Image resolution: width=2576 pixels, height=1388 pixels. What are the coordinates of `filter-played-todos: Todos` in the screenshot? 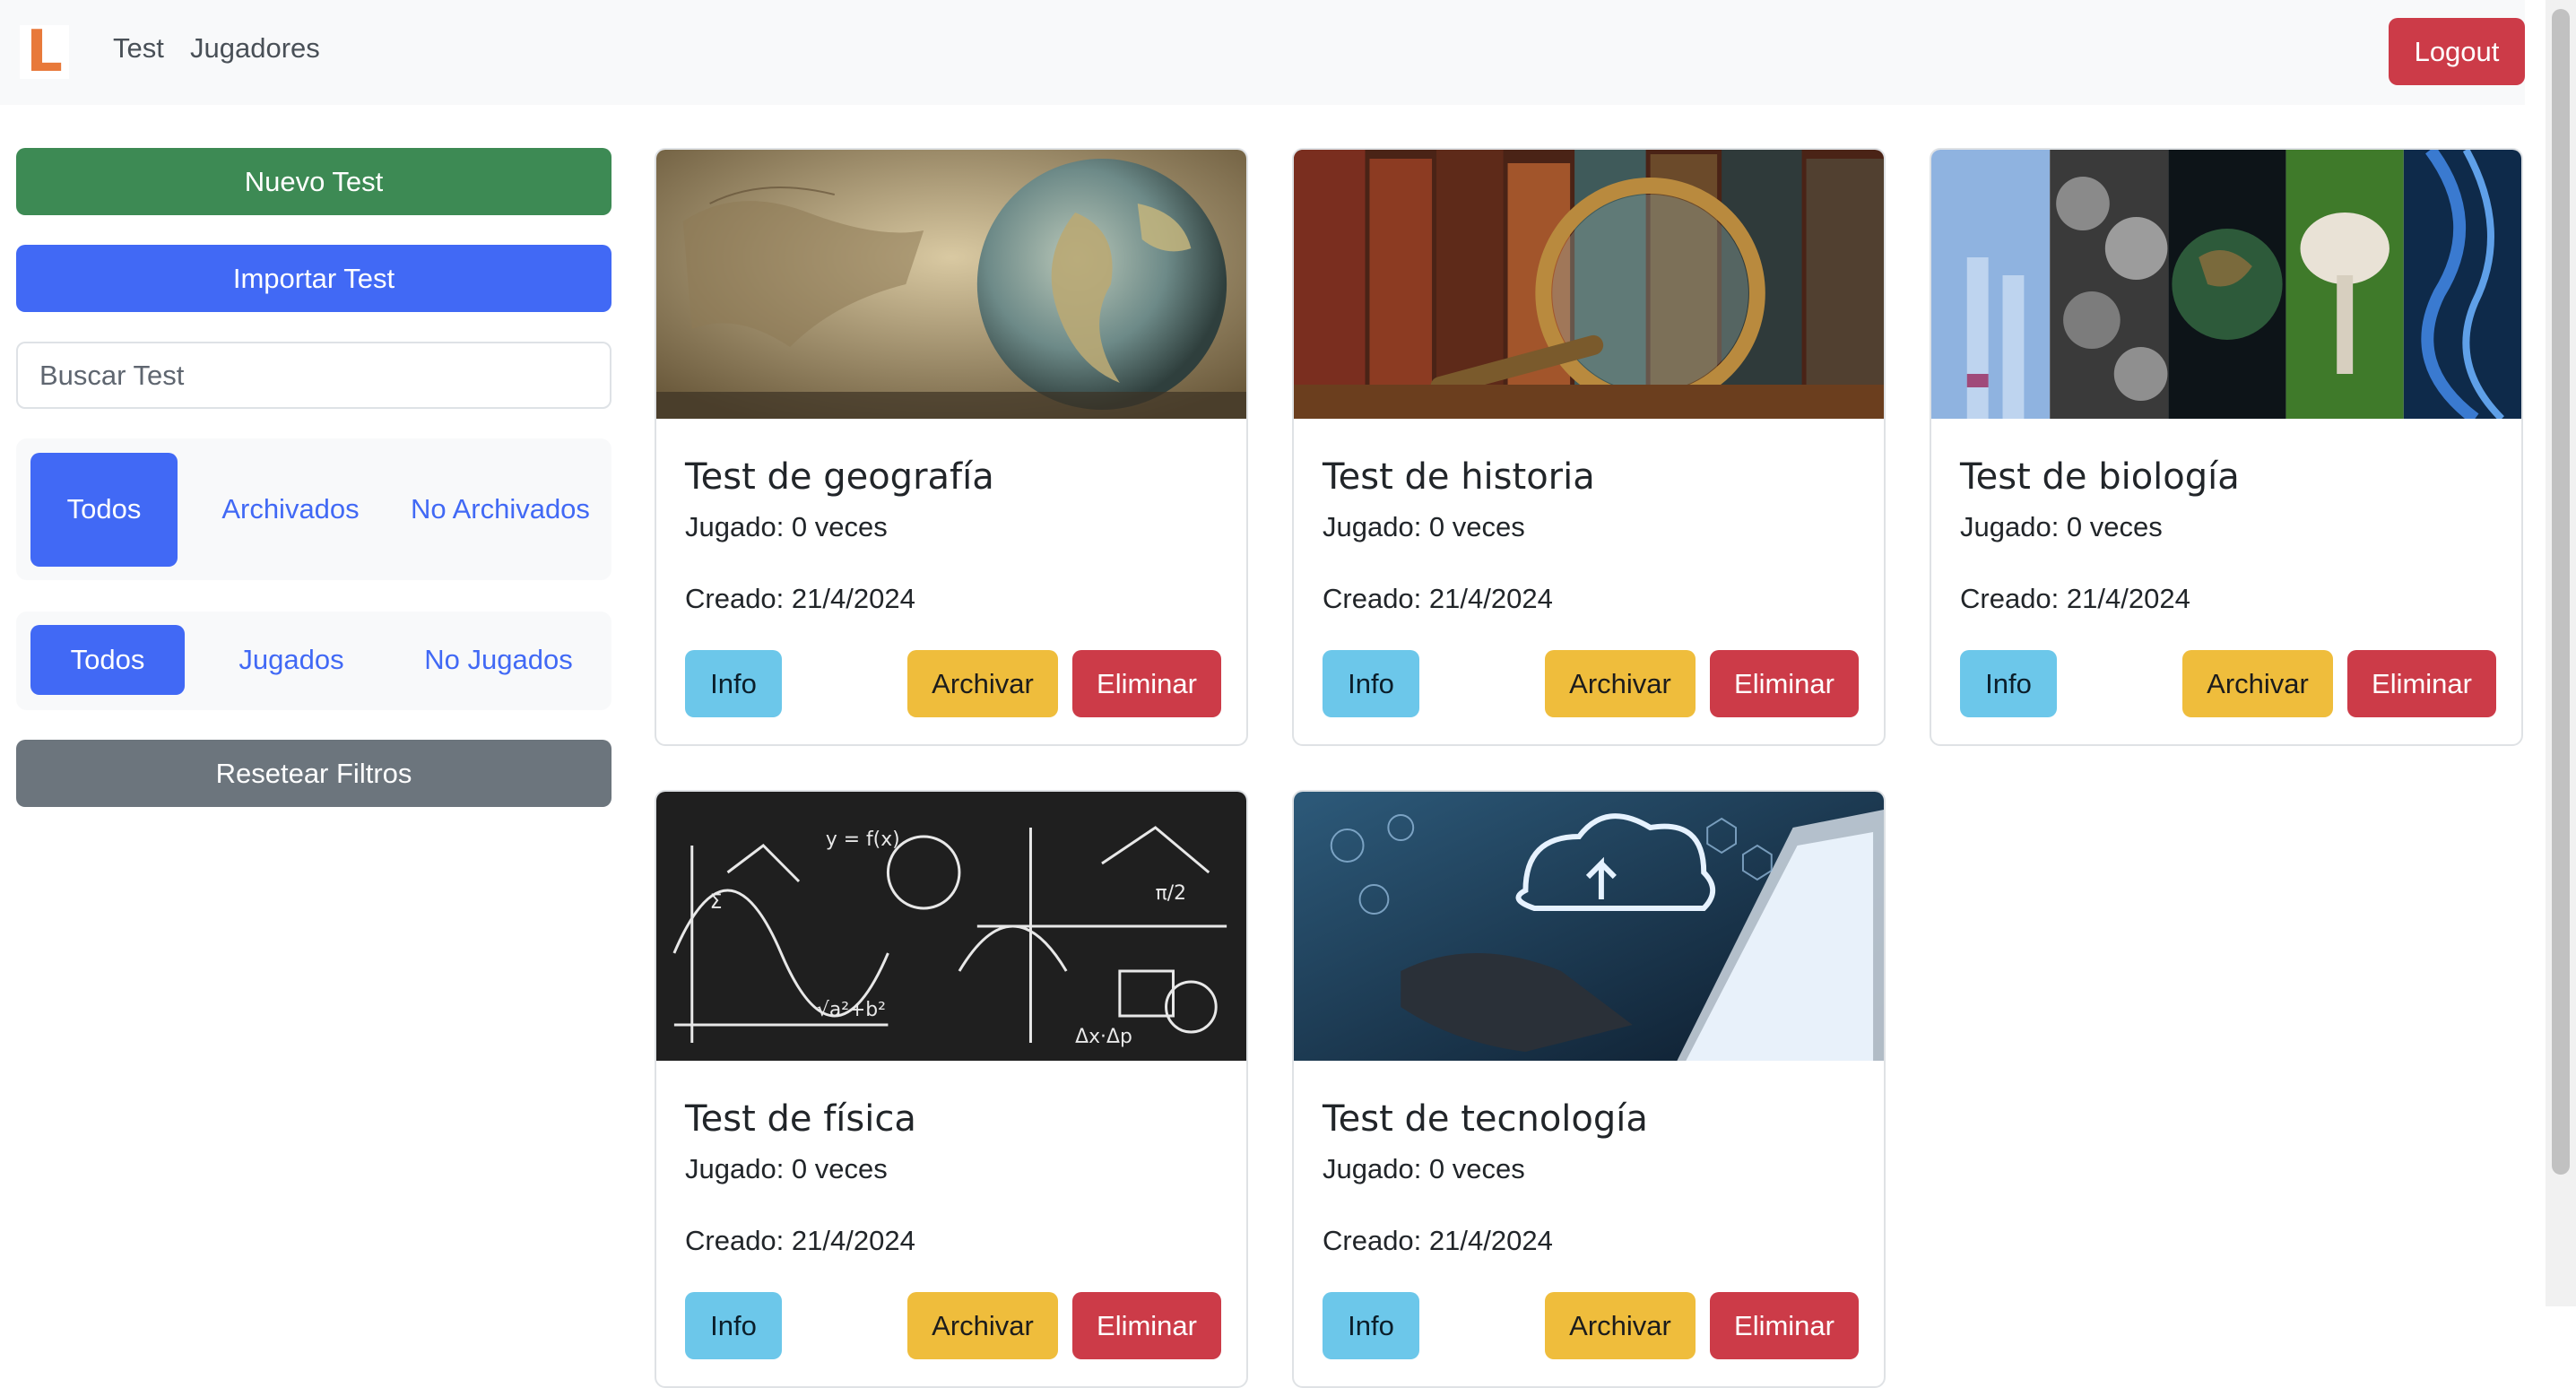 It's located at (107, 660).